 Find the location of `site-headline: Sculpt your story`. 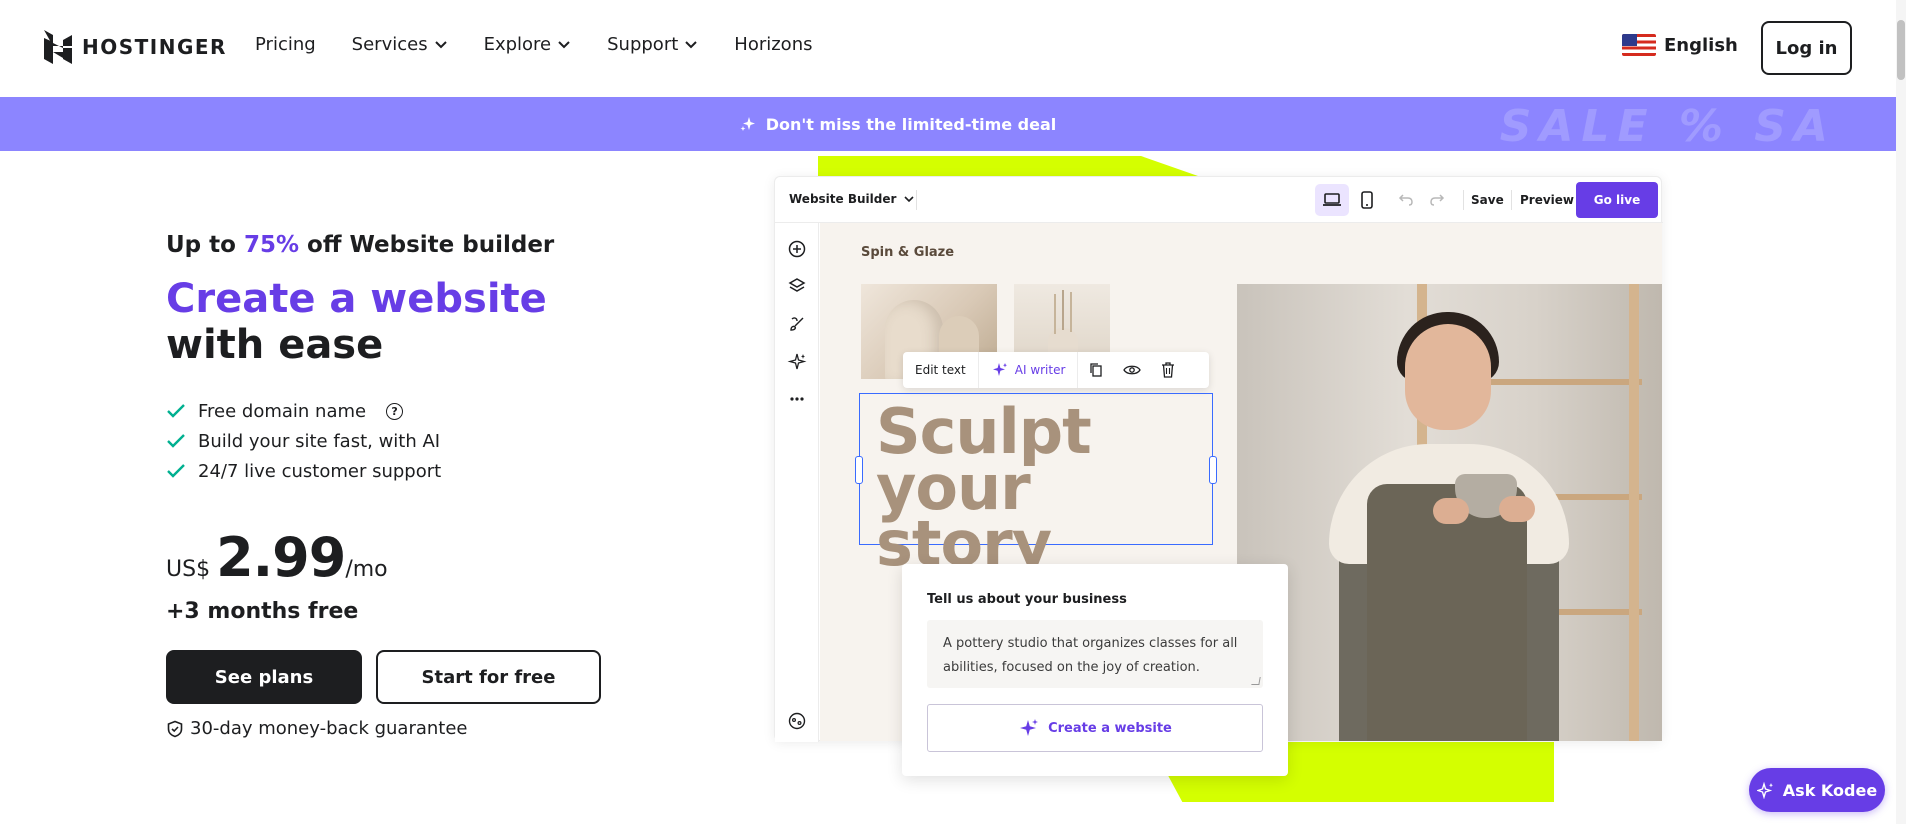

site-headline: Sculpt your story is located at coordinates (1044, 490).